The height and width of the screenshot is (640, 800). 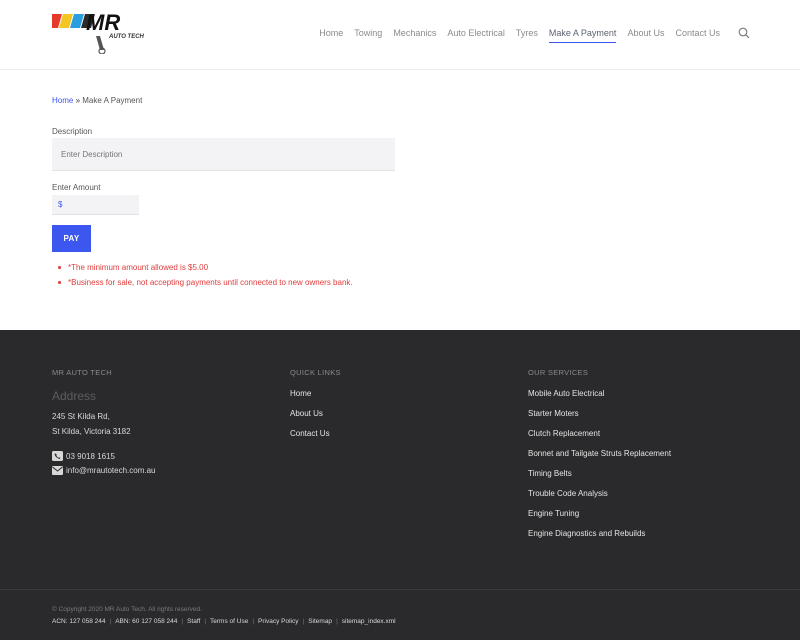 I want to click on service-link: Clutch Replacement, so click(x=599, y=433).